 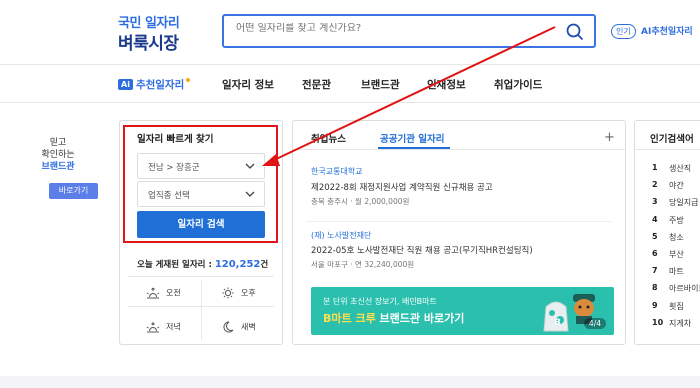 What do you see at coordinates (402, 187) in the screenshot?
I see `job-title: 제2022-8회 재정지원사업 계약직원 신규채용 공고` at bounding box center [402, 187].